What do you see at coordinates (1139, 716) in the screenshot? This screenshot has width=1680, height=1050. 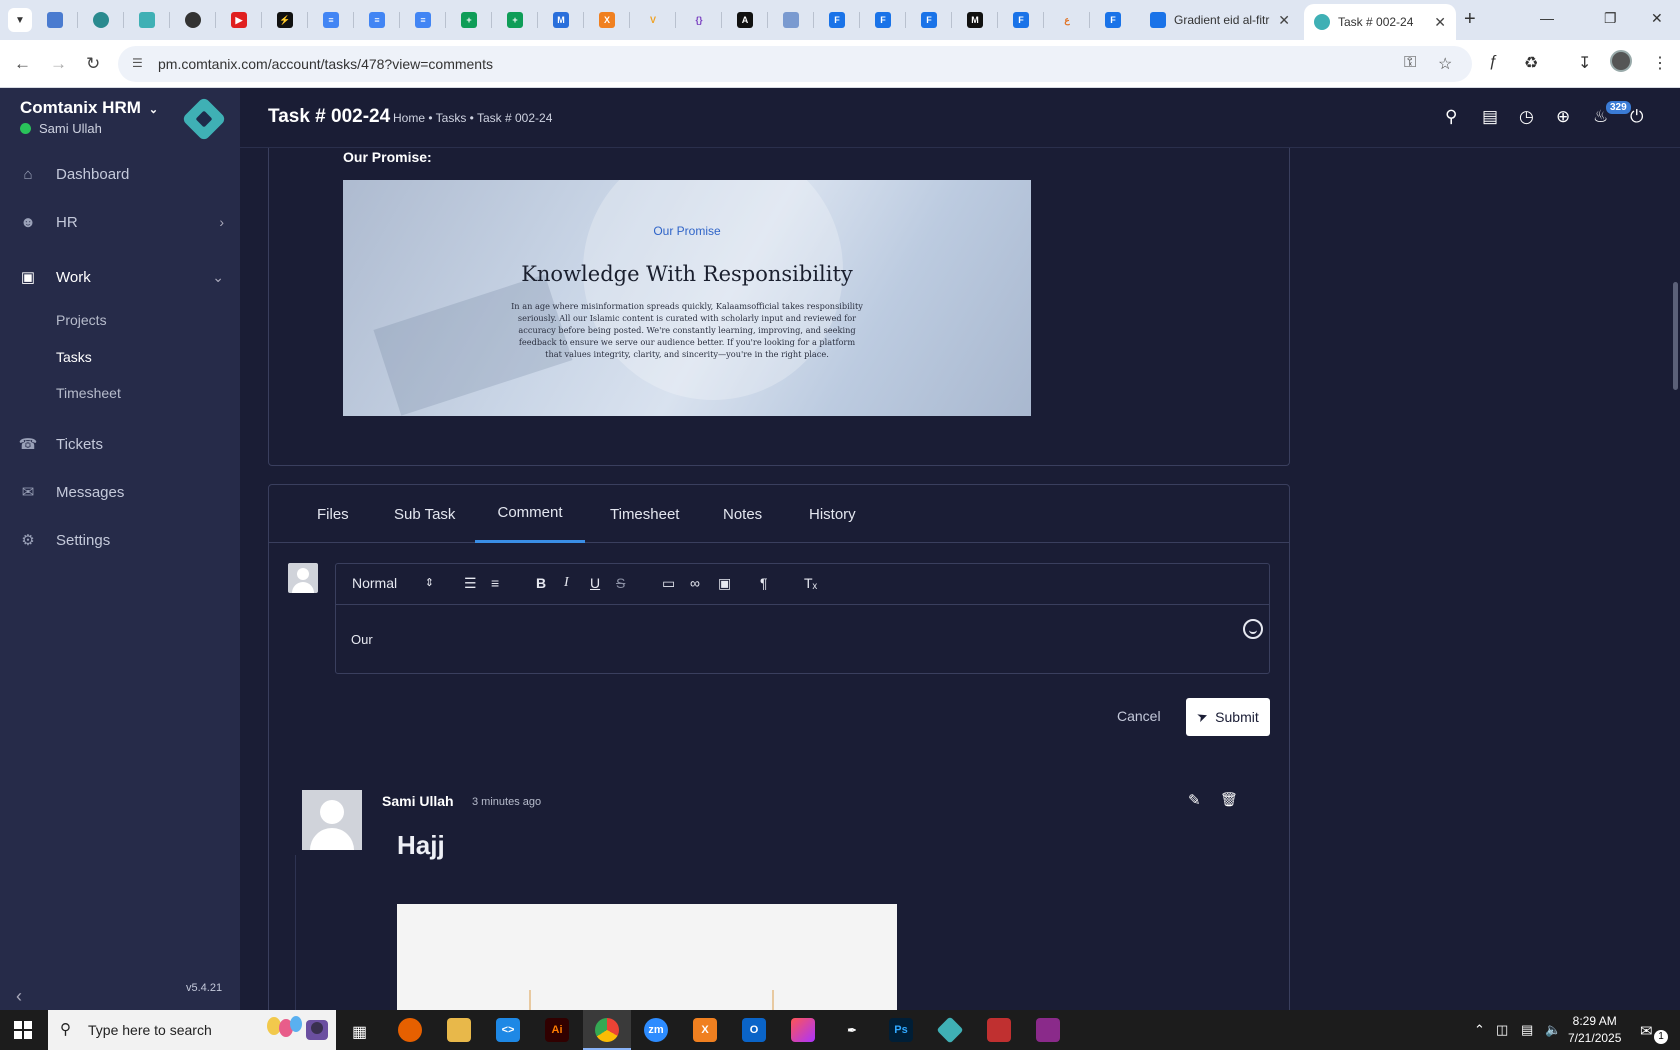 I see `cancel-button: Cancel` at bounding box center [1139, 716].